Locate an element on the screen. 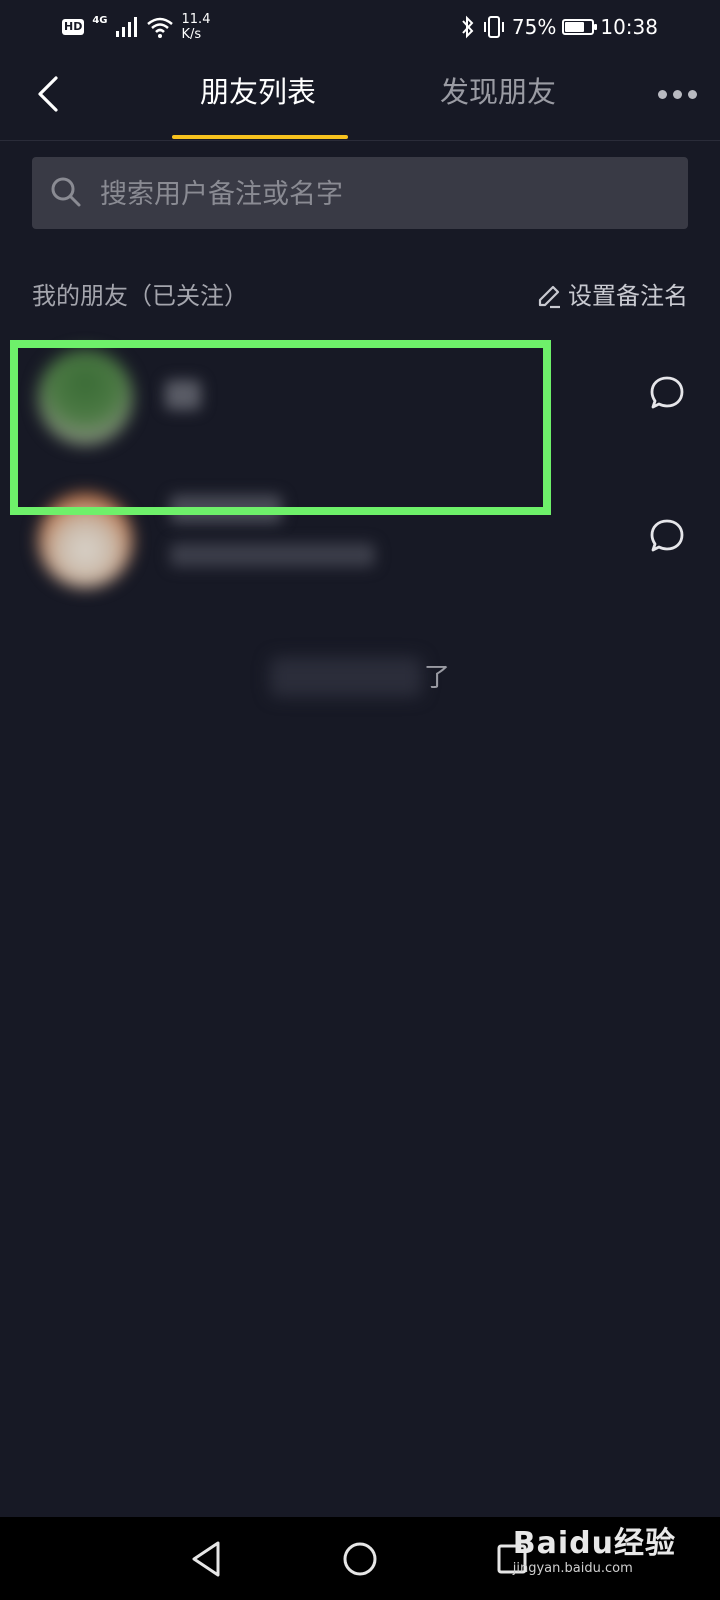 This screenshot has height=1600, width=720. end-text-blurred is located at coordinates (346, 677).